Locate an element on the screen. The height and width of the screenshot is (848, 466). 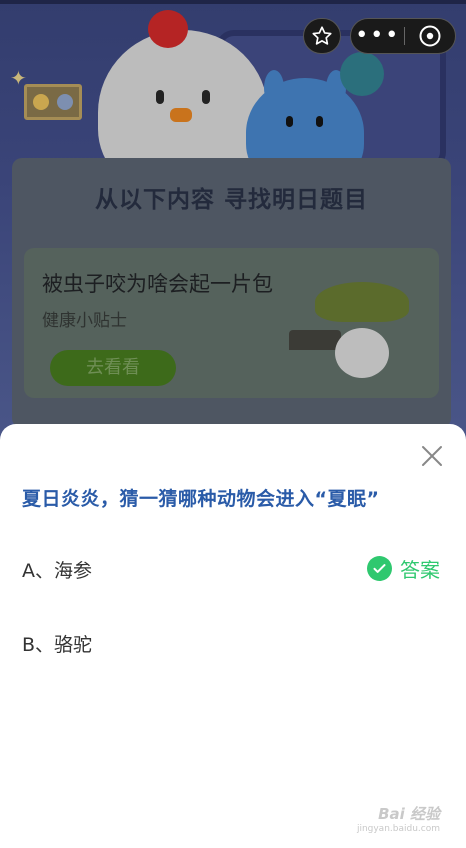
capsule-close-button is located at coordinates (430, 36).